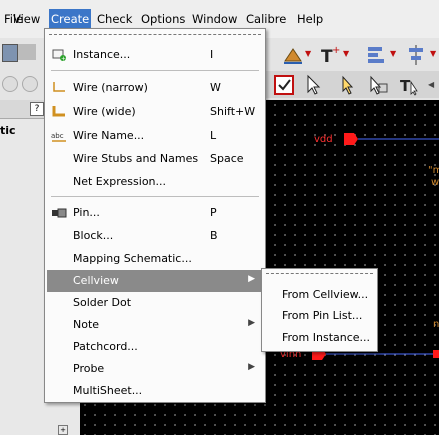  I want to click on menu-item-block: Block... B, so click(155, 236).